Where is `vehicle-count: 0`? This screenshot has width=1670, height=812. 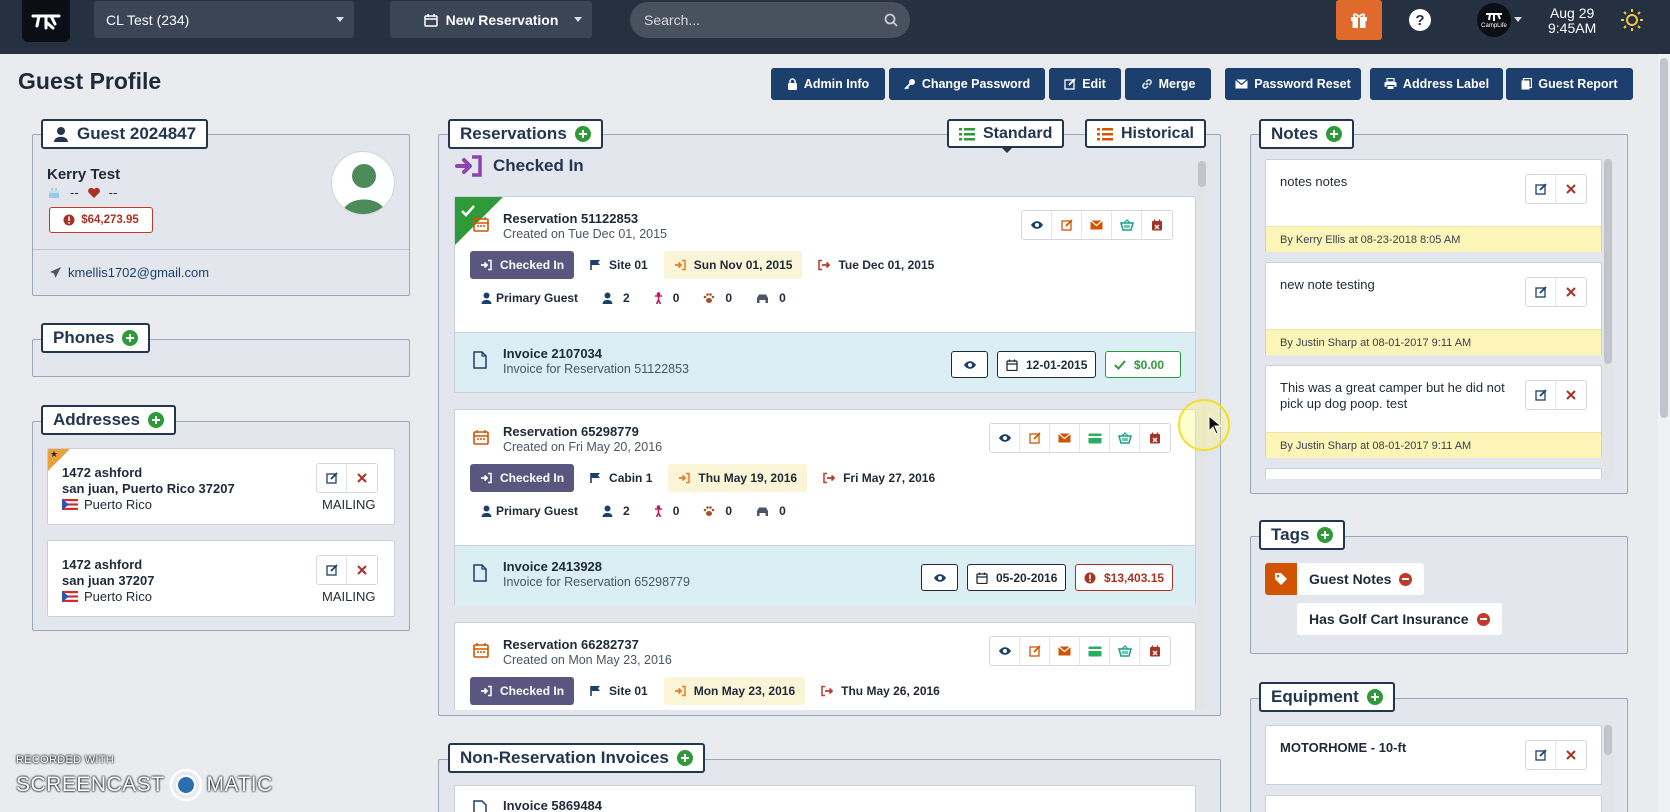
vehicle-count: 0 is located at coordinates (771, 298).